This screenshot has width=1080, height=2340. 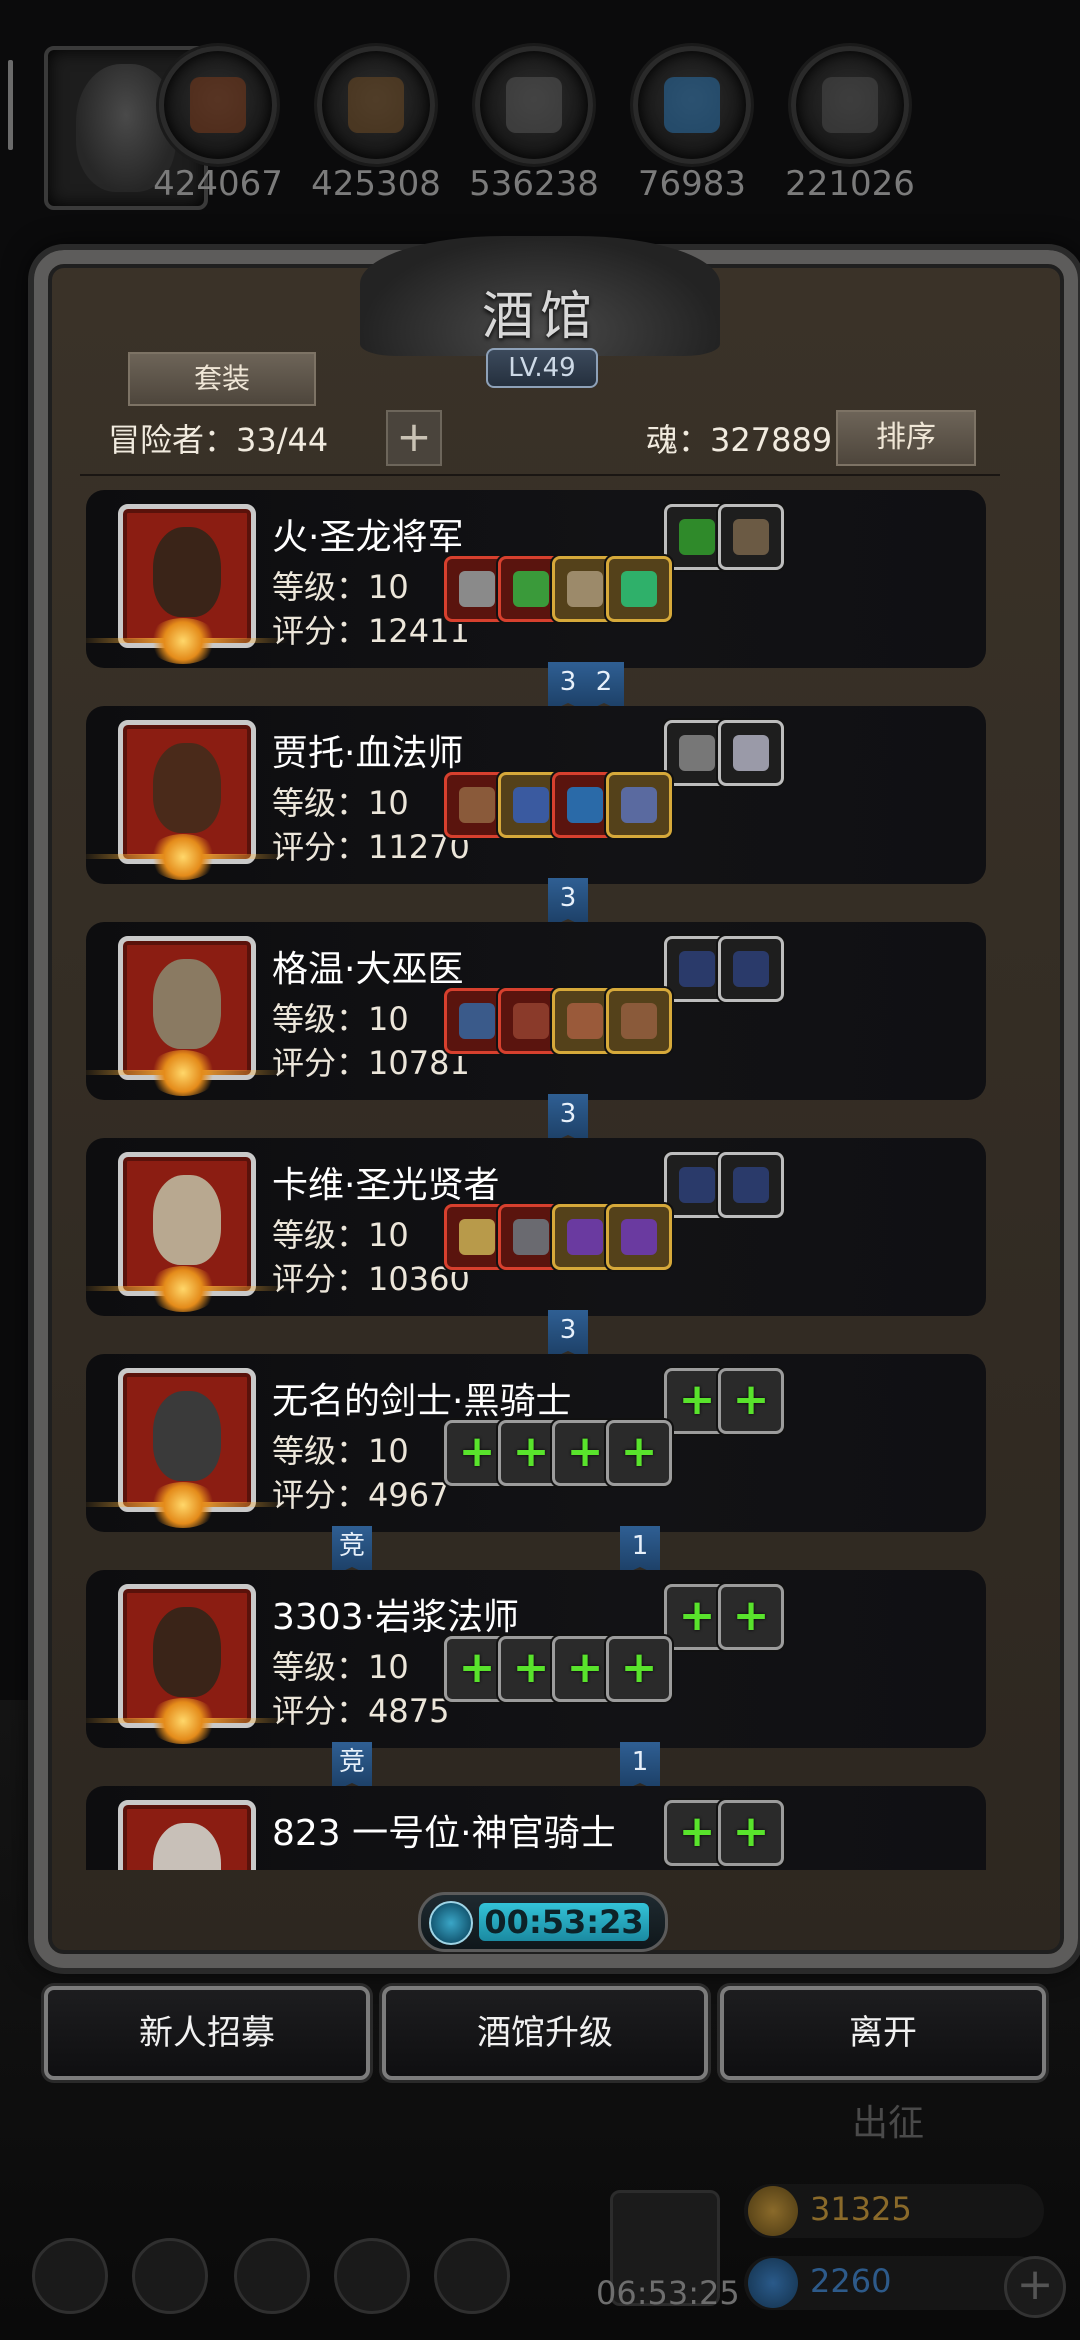 What do you see at coordinates (352, 1551) in the screenshot?
I see `set-bonus-tag: 竞` at bounding box center [352, 1551].